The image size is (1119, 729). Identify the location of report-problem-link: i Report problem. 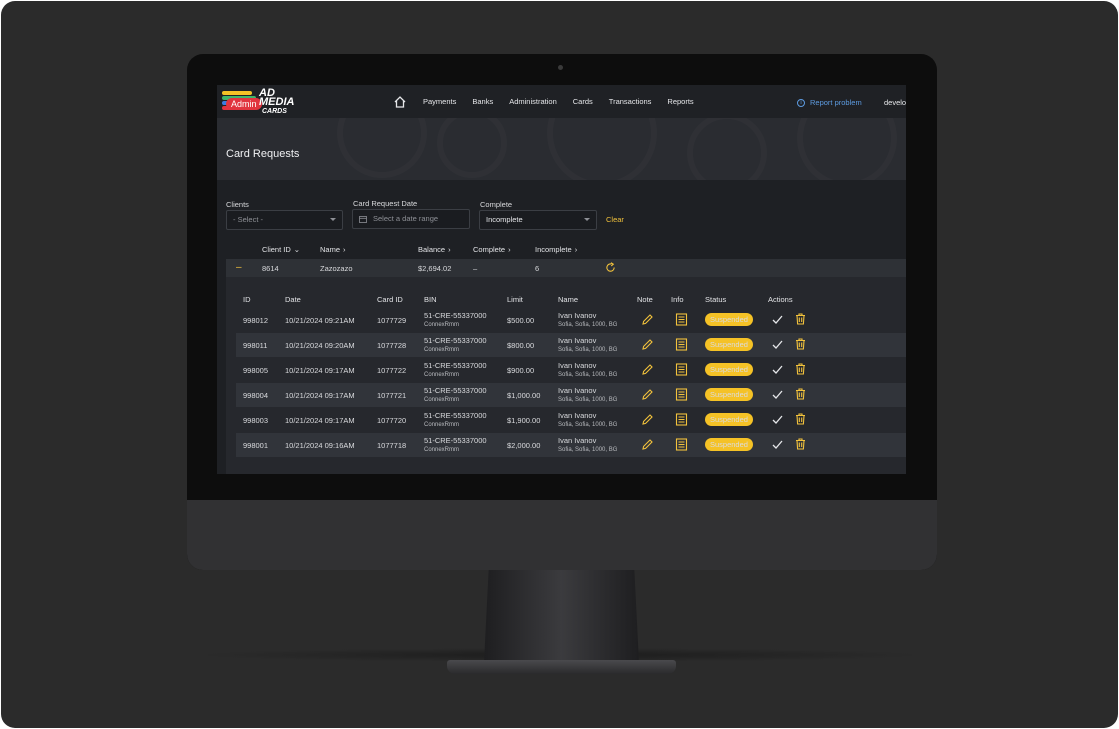
(829, 102).